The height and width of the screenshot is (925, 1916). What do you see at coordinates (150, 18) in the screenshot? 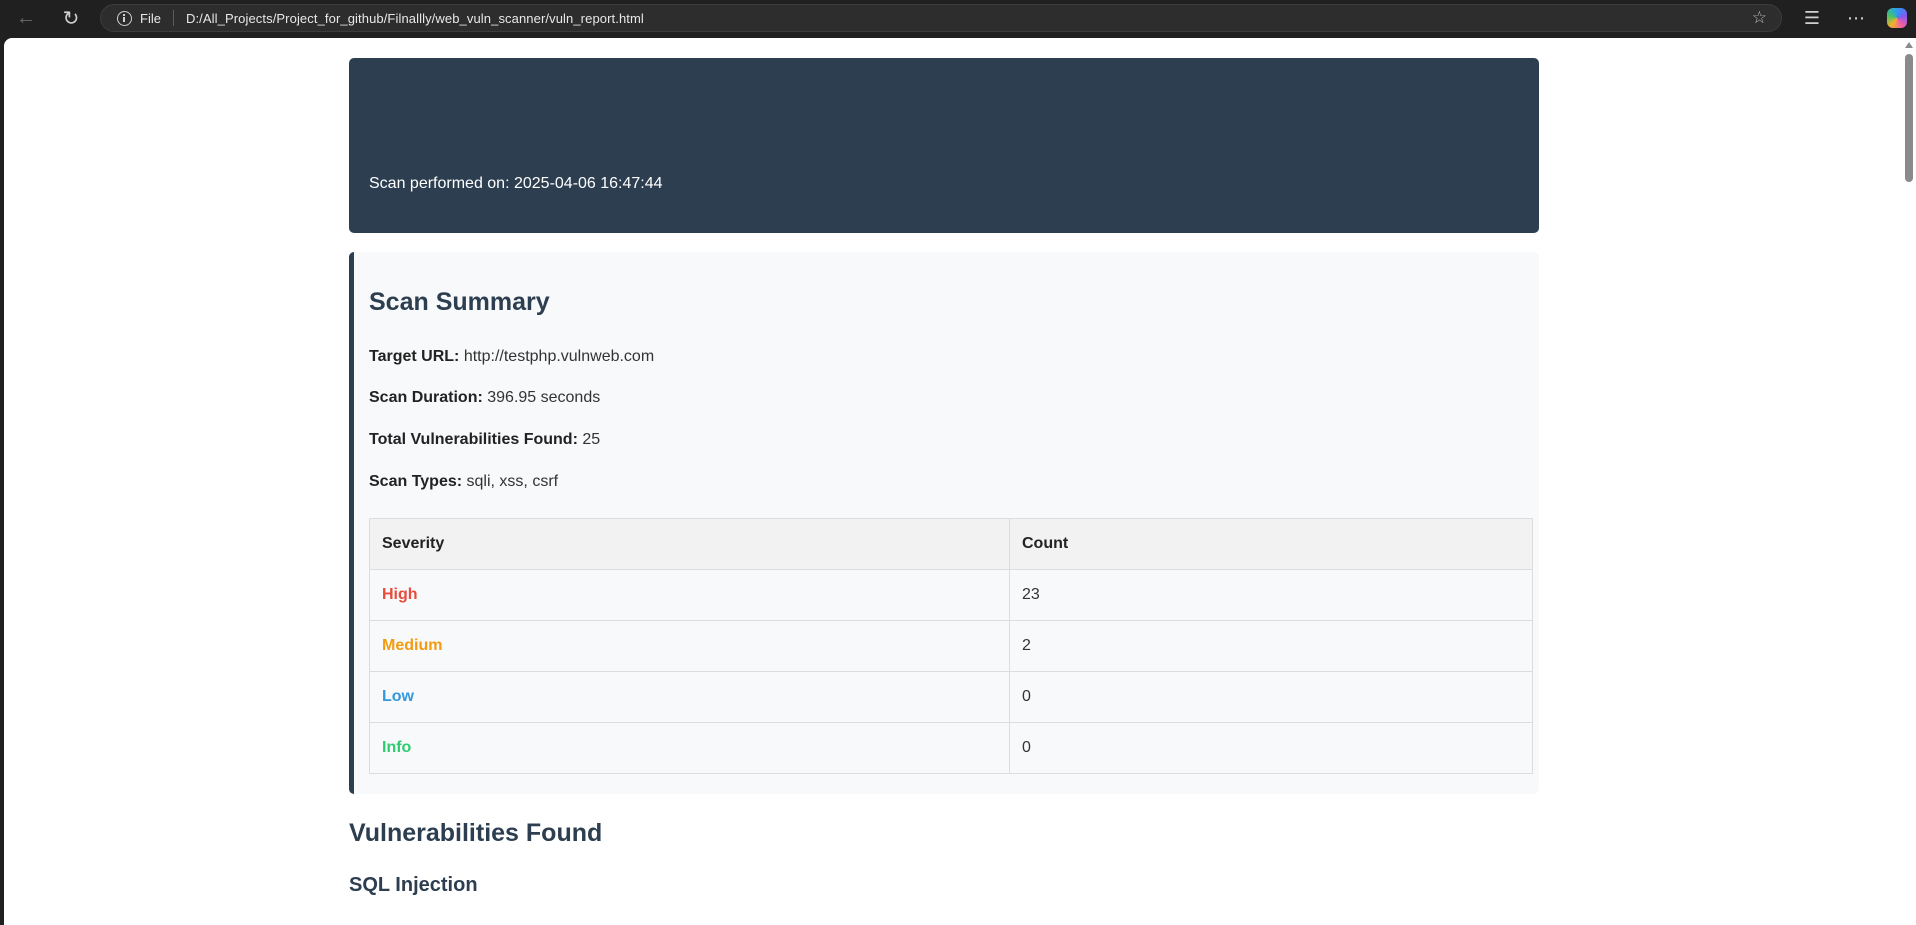
I see `file-label: File` at bounding box center [150, 18].